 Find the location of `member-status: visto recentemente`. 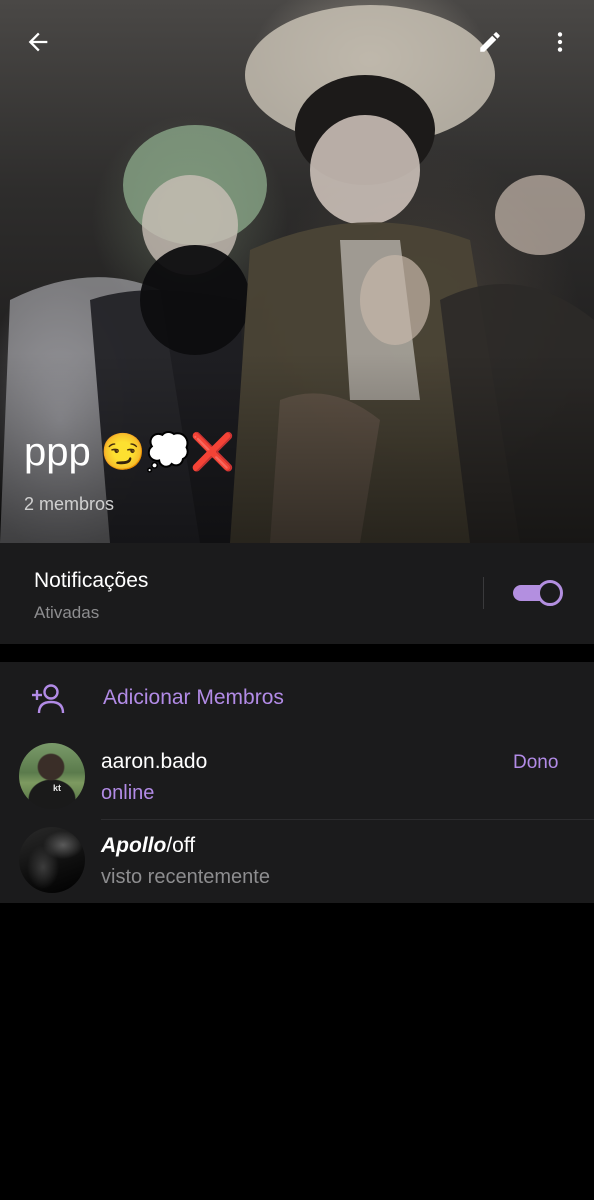

member-status: visto recentemente is located at coordinates (185, 877).